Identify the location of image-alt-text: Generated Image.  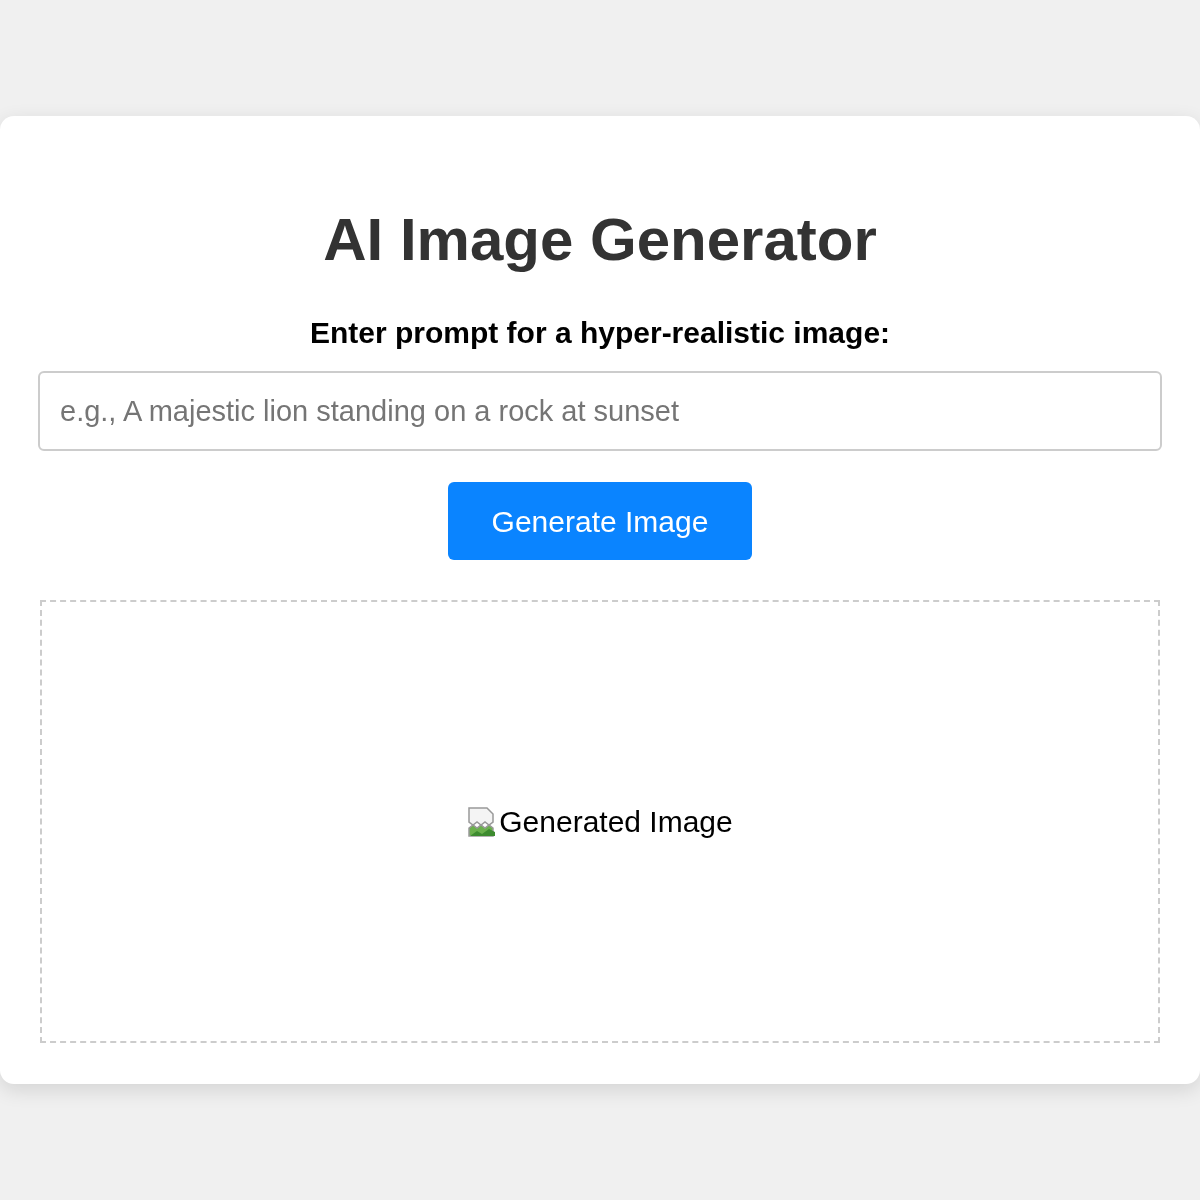
(616, 822).